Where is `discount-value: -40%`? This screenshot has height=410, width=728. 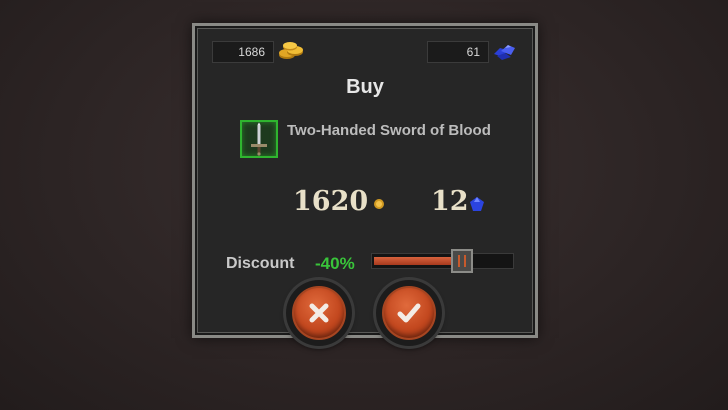 discount-value: -40% is located at coordinates (335, 263).